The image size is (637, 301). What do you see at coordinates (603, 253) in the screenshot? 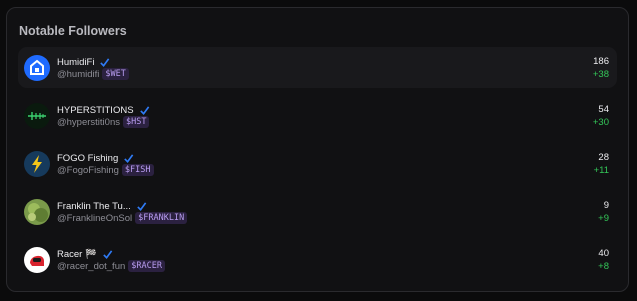
I see `follower-count: 40` at bounding box center [603, 253].